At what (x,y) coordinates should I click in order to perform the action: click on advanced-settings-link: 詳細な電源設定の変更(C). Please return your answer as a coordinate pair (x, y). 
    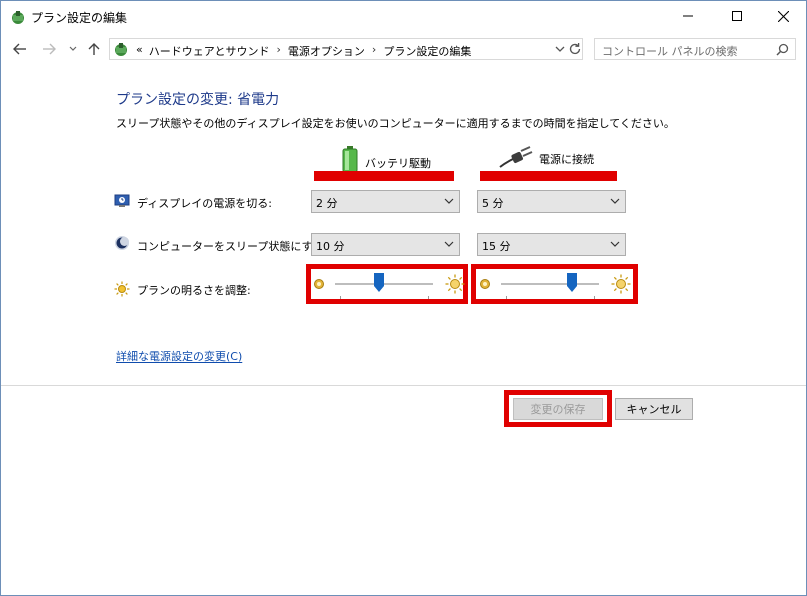
    Looking at the image, I should click on (179, 356).